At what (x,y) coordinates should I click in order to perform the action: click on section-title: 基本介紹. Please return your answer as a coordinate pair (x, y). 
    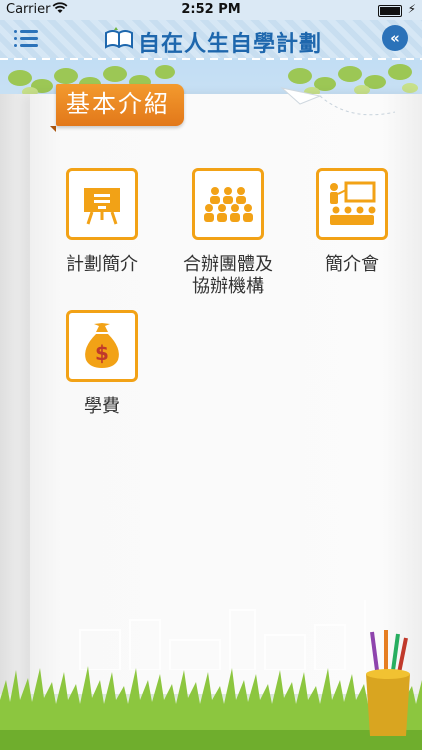
    Looking at the image, I should click on (118, 104).